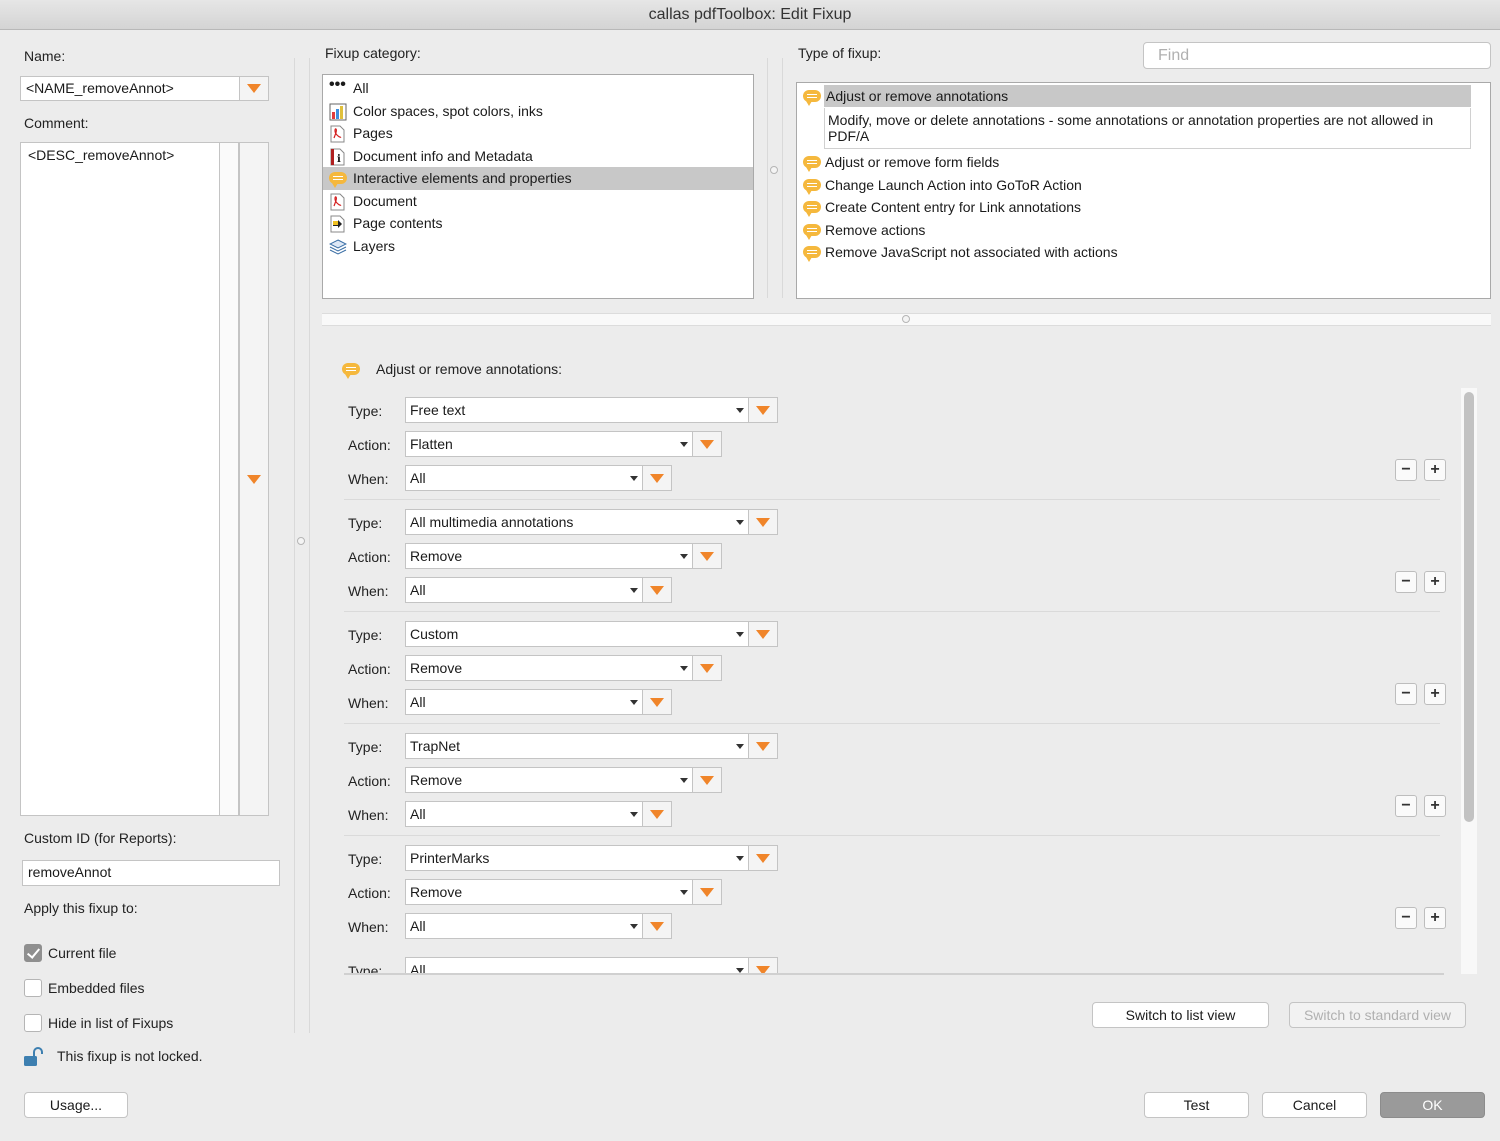 This screenshot has height=1141, width=1500. Describe the element at coordinates (70, 953) in the screenshot. I see `checkbox-current-file: Current file` at that location.